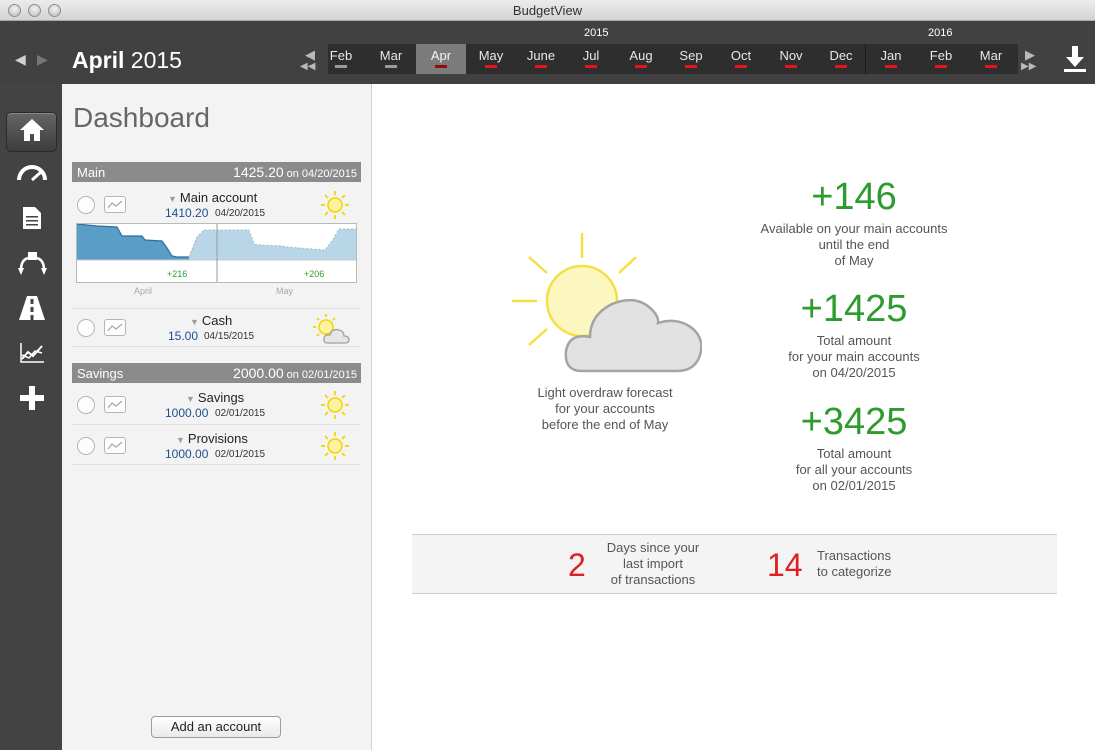 The height and width of the screenshot is (750, 1095). What do you see at coordinates (541, 55) in the screenshot?
I see `timeline-month-label: June` at bounding box center [541, 55].